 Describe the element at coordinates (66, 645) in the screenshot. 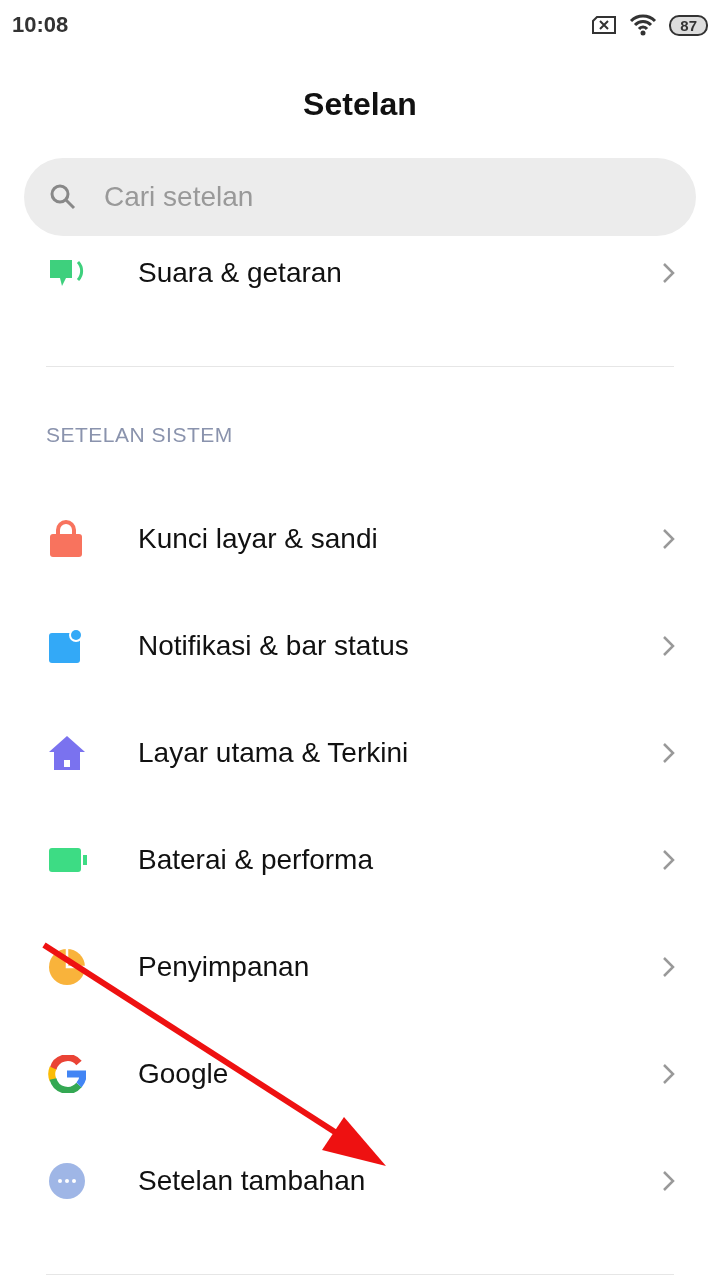

I see `notification-icon` at that location.